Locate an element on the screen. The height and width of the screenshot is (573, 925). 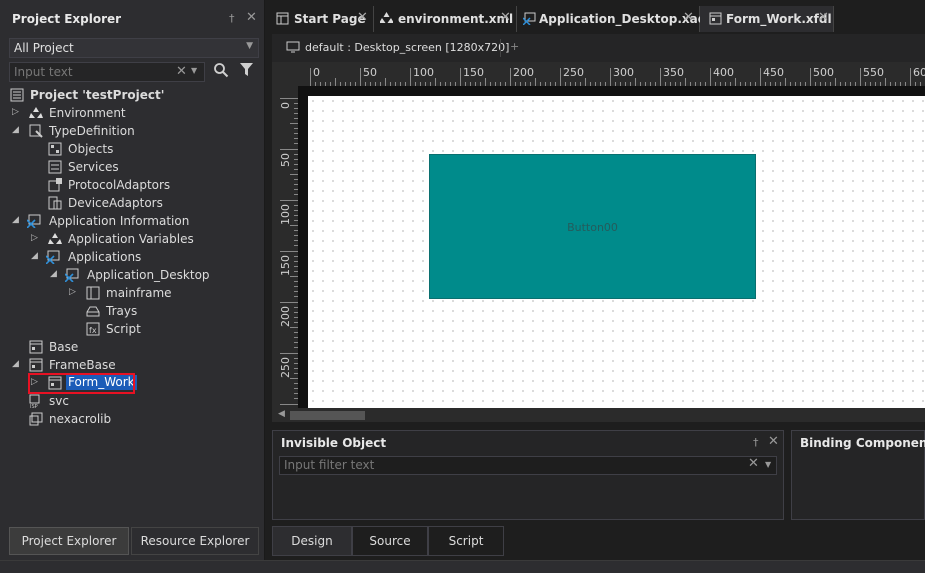
tree-item-protocoladaptors: ProtocolAdaptors is located at coordinates (132, 185).